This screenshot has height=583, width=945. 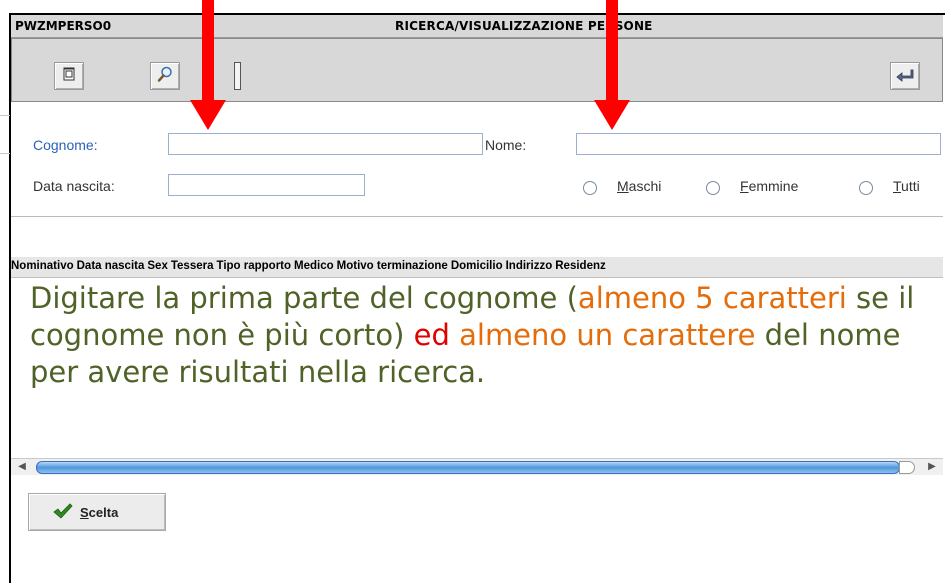 I want to click on horizontal-scrollbar: ◀ ▶, so click(x=477, y=466).